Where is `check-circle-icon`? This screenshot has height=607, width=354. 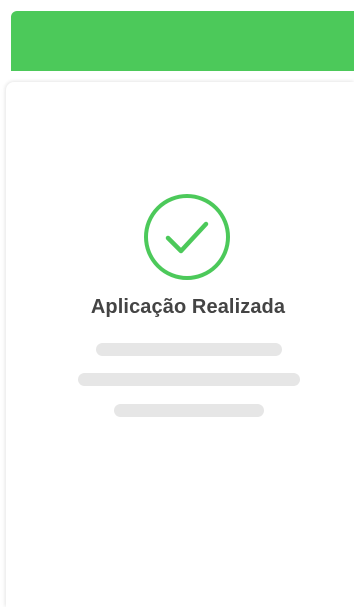
check-circle-icon is located at coordinates (187, 237).